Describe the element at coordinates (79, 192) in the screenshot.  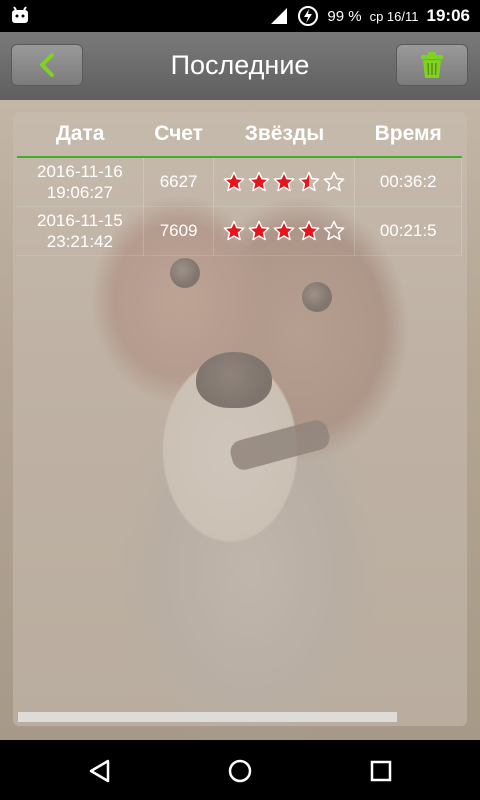
I see `time-of-day-value: 19:06:27` at that location.